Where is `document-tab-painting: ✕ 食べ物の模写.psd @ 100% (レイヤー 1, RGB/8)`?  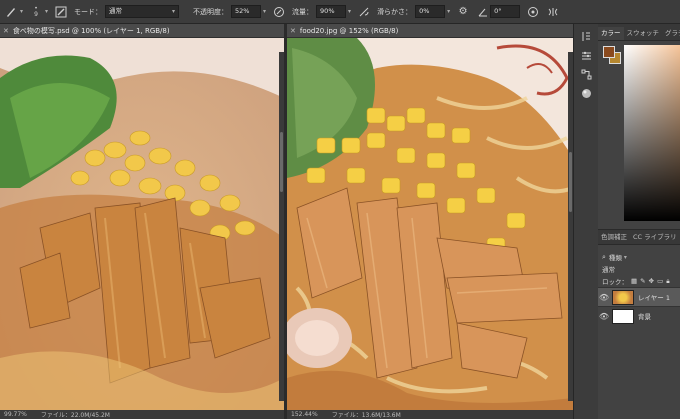 document-tab-painting: ✕ 食べ物の模写.psd @ 100% (レイヤー 1, RGB/8) is located at coordinates (142, 31).